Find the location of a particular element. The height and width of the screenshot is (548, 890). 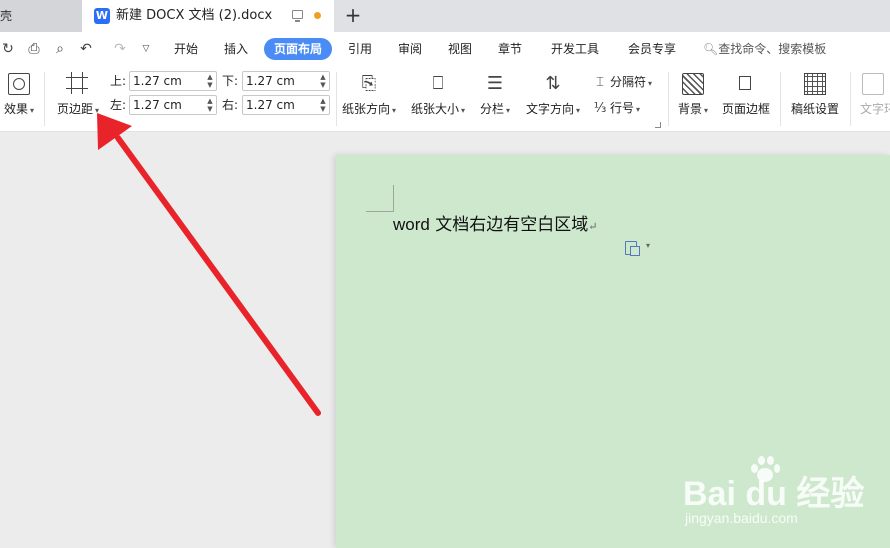

effects-button: 效果 ▾ is located at coordinates (19, 99).